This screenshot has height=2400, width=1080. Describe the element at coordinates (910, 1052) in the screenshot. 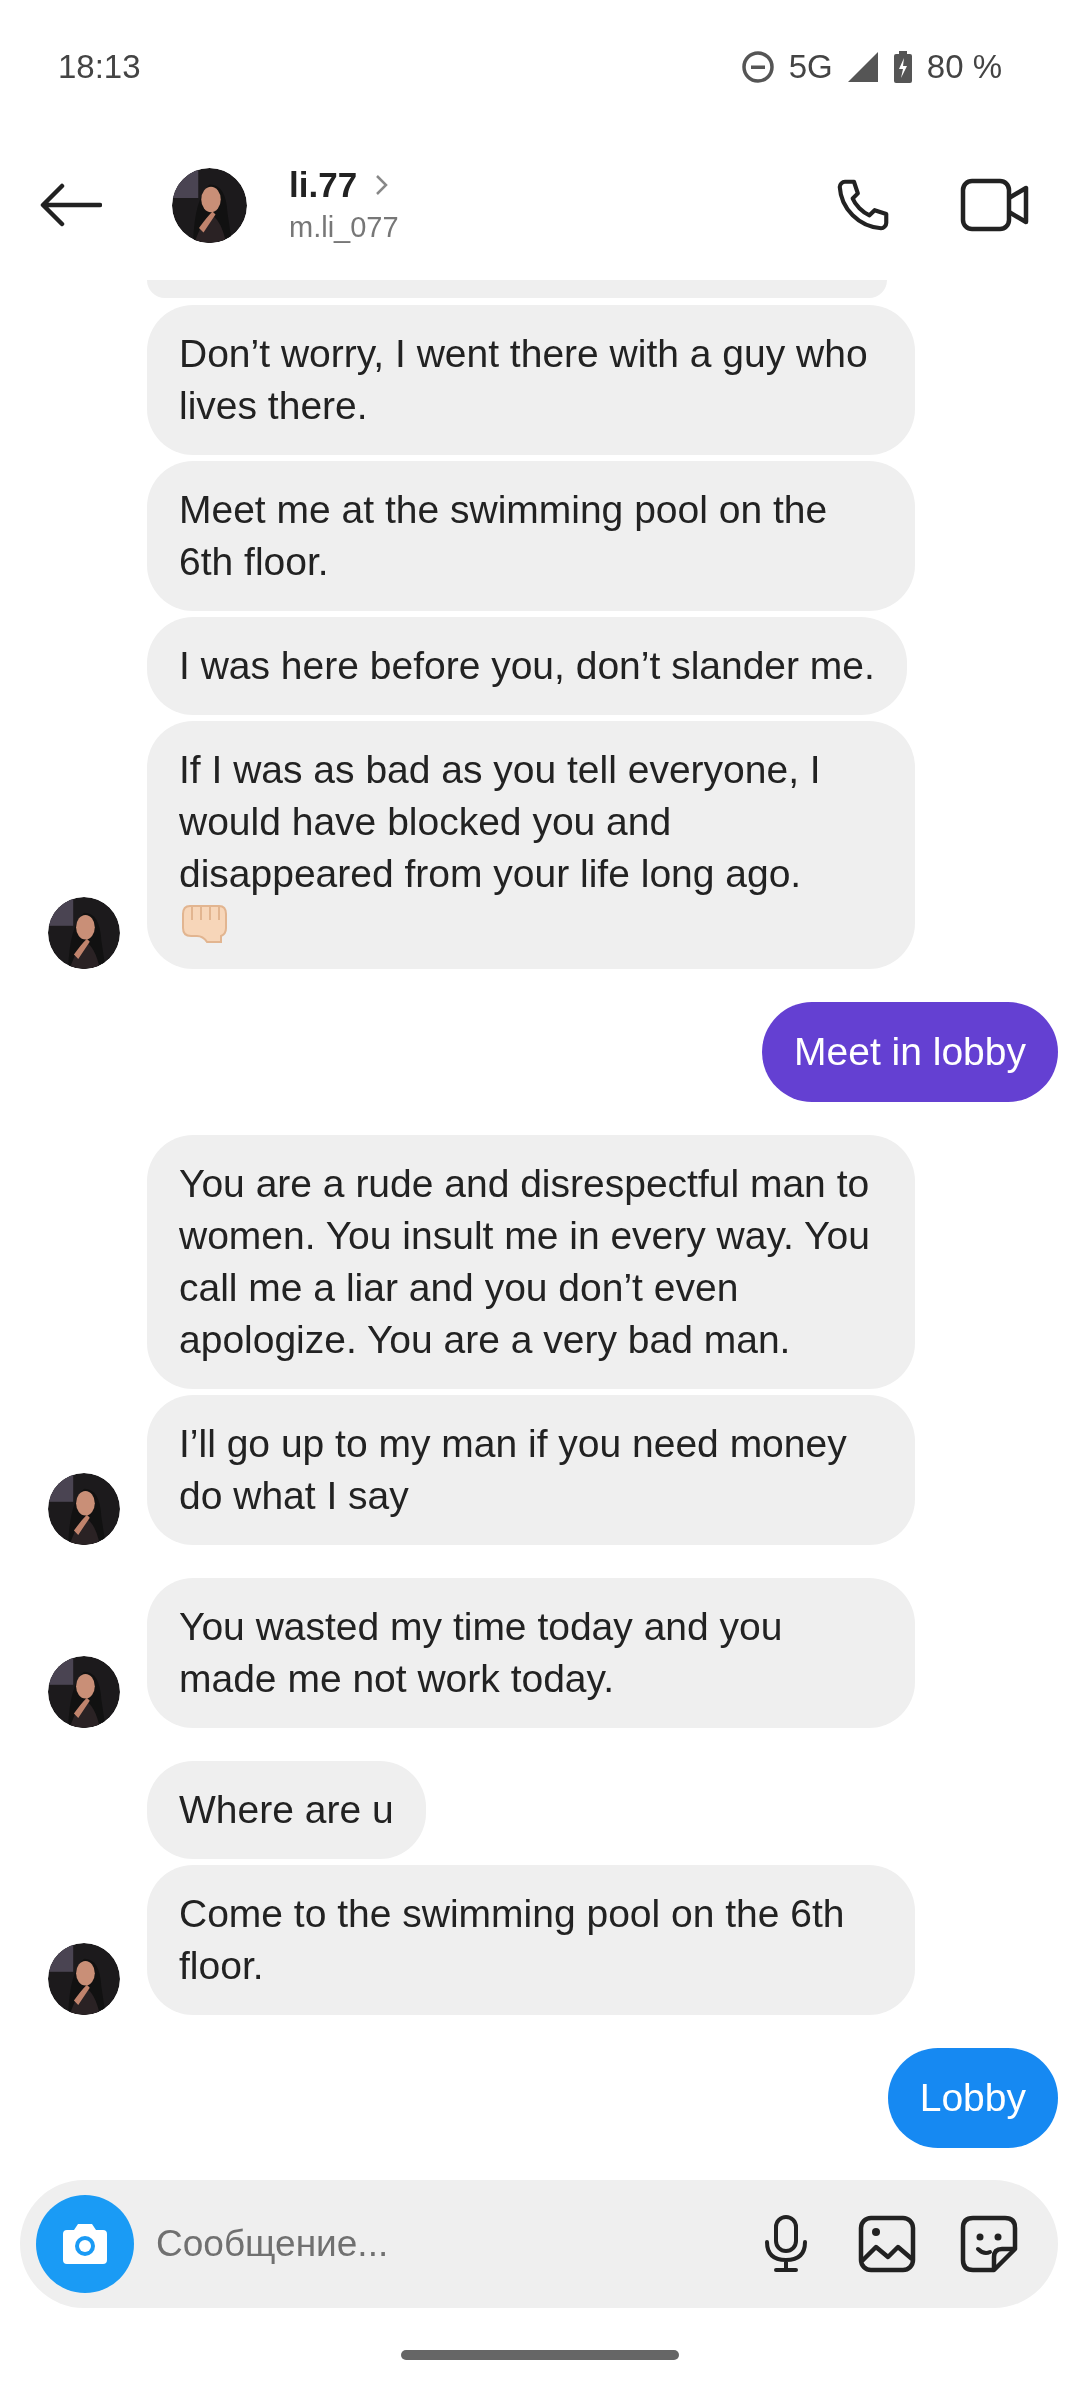

I see `sent-message: Meet in lobby` at that location.